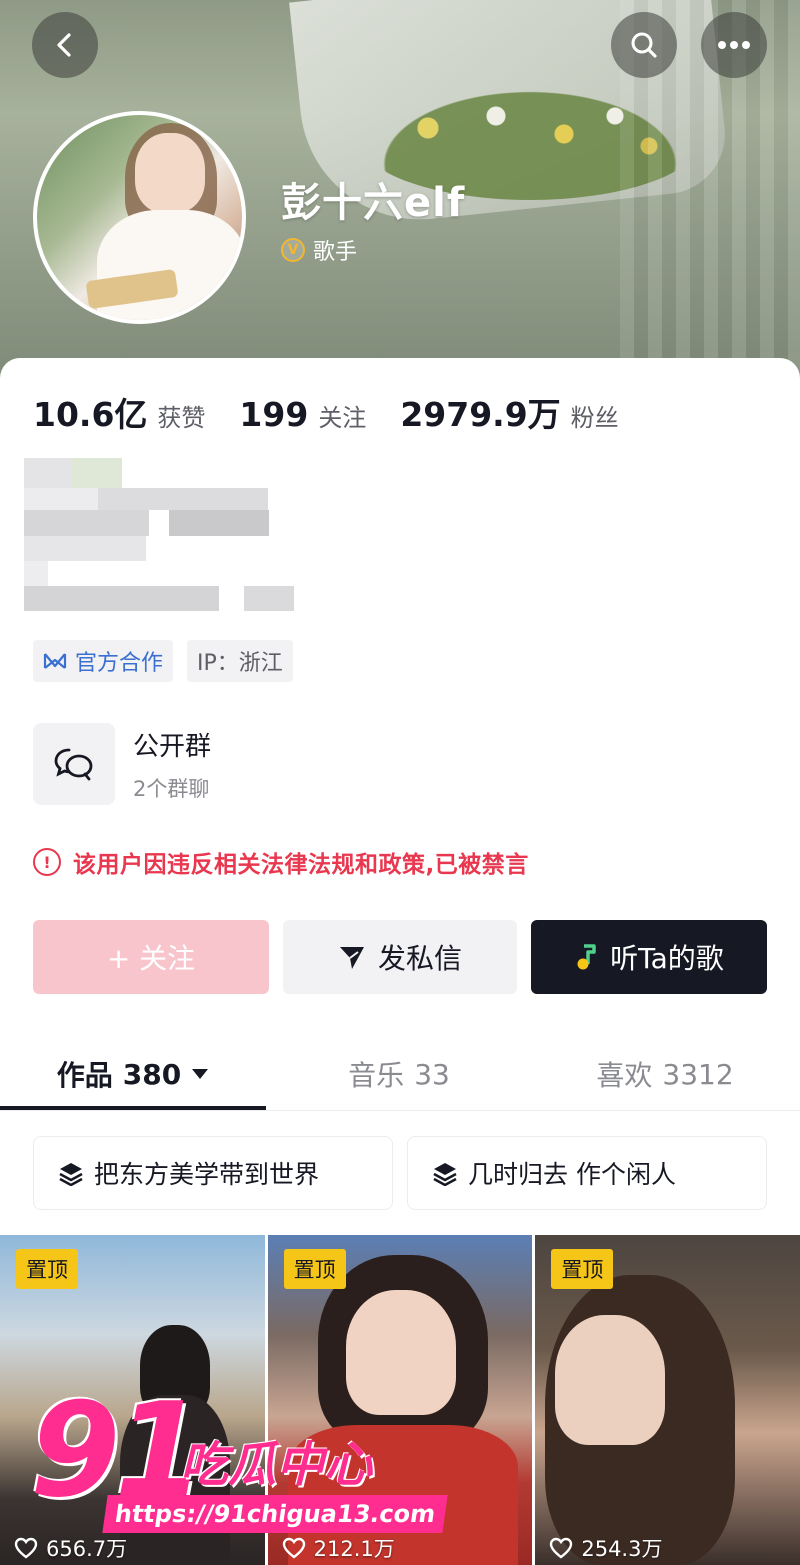 This screenshot has width=800, height=1565. I want to click on listen-songs-label: 听Ta的歌, so click(667, 958).